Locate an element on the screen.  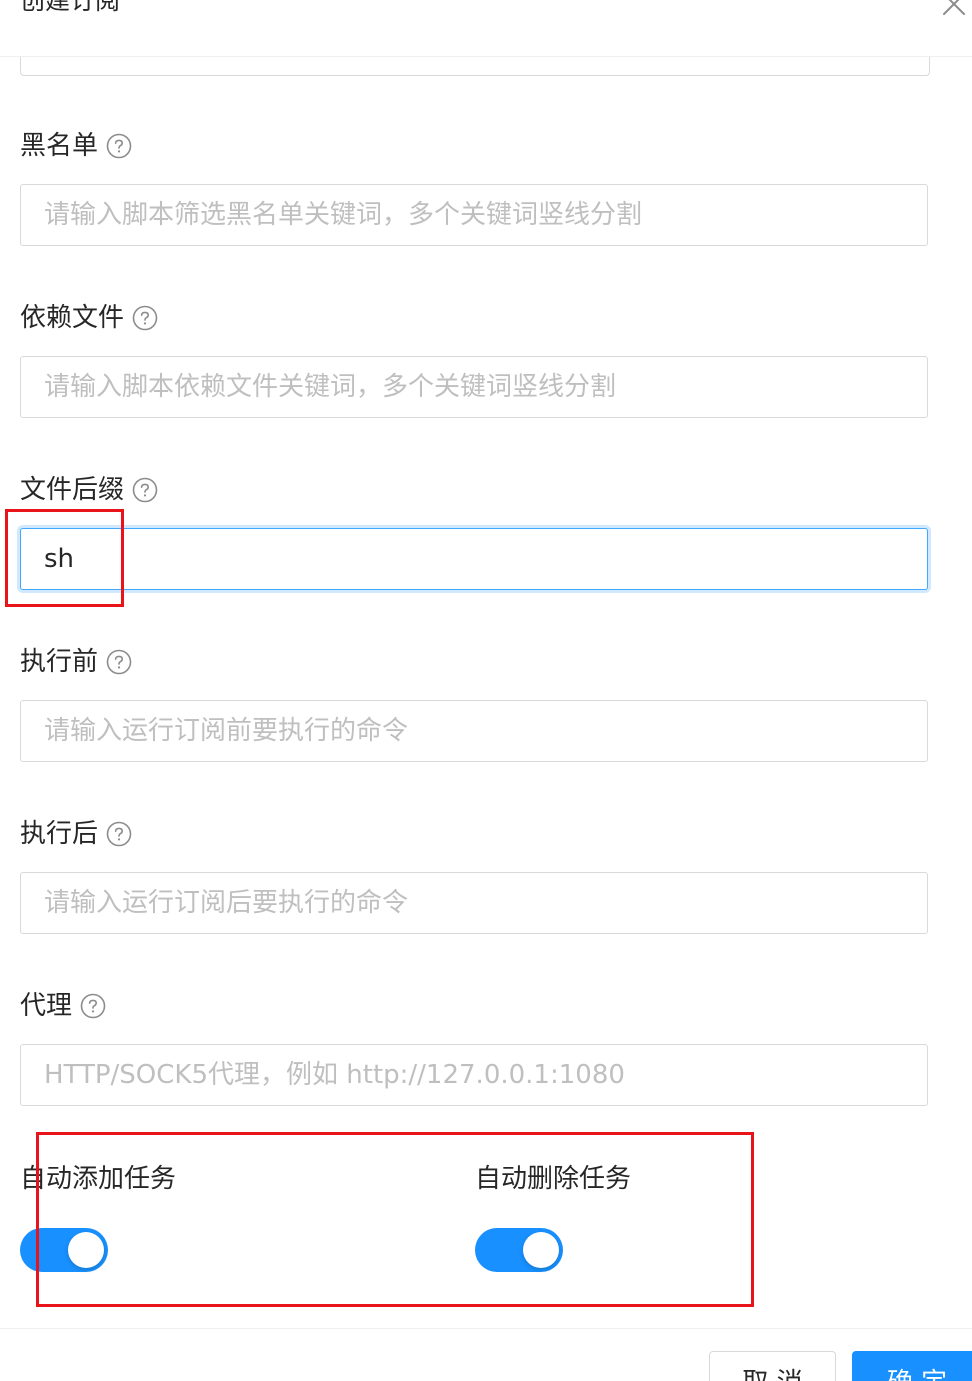
extensions-label: 文件后缀 is located at coordinates (89, 490).